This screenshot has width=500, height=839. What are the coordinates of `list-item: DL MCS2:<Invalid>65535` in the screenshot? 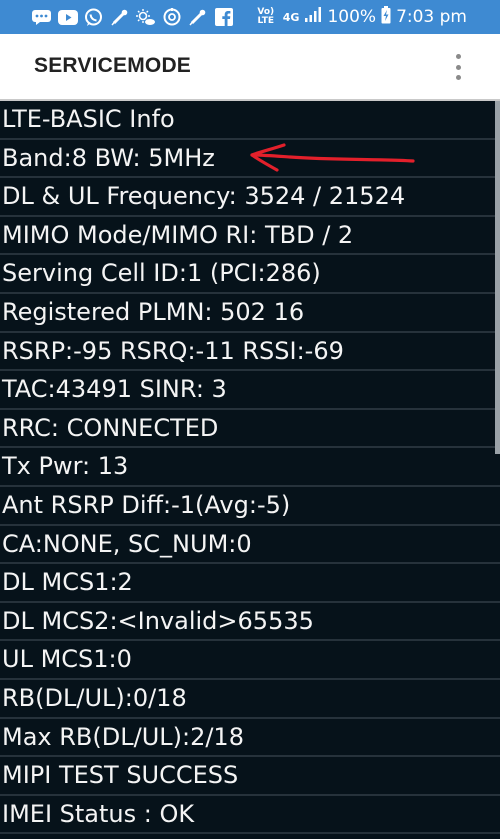 It's located at (250, 622).